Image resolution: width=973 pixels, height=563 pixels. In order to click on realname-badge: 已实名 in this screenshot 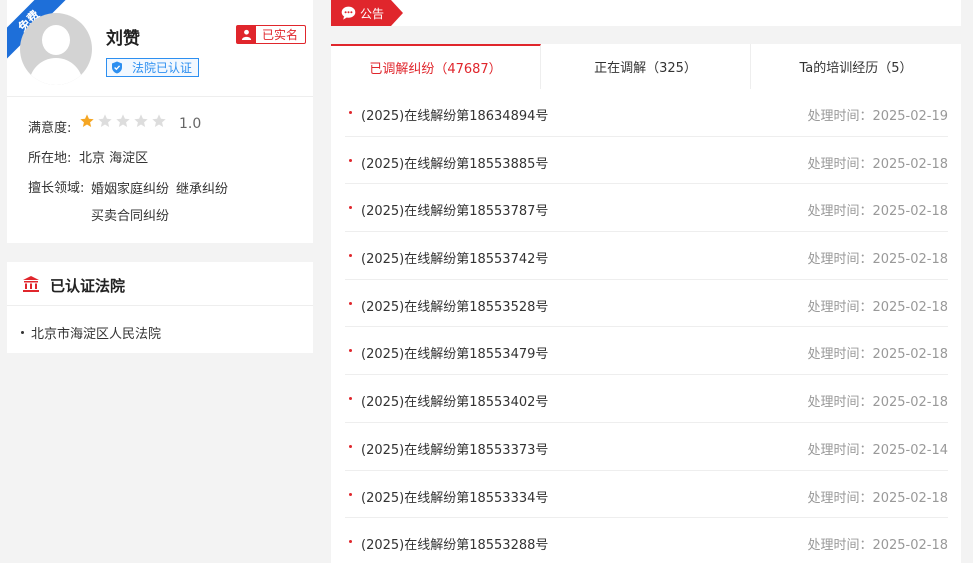, I will do `click(271, 34)`.